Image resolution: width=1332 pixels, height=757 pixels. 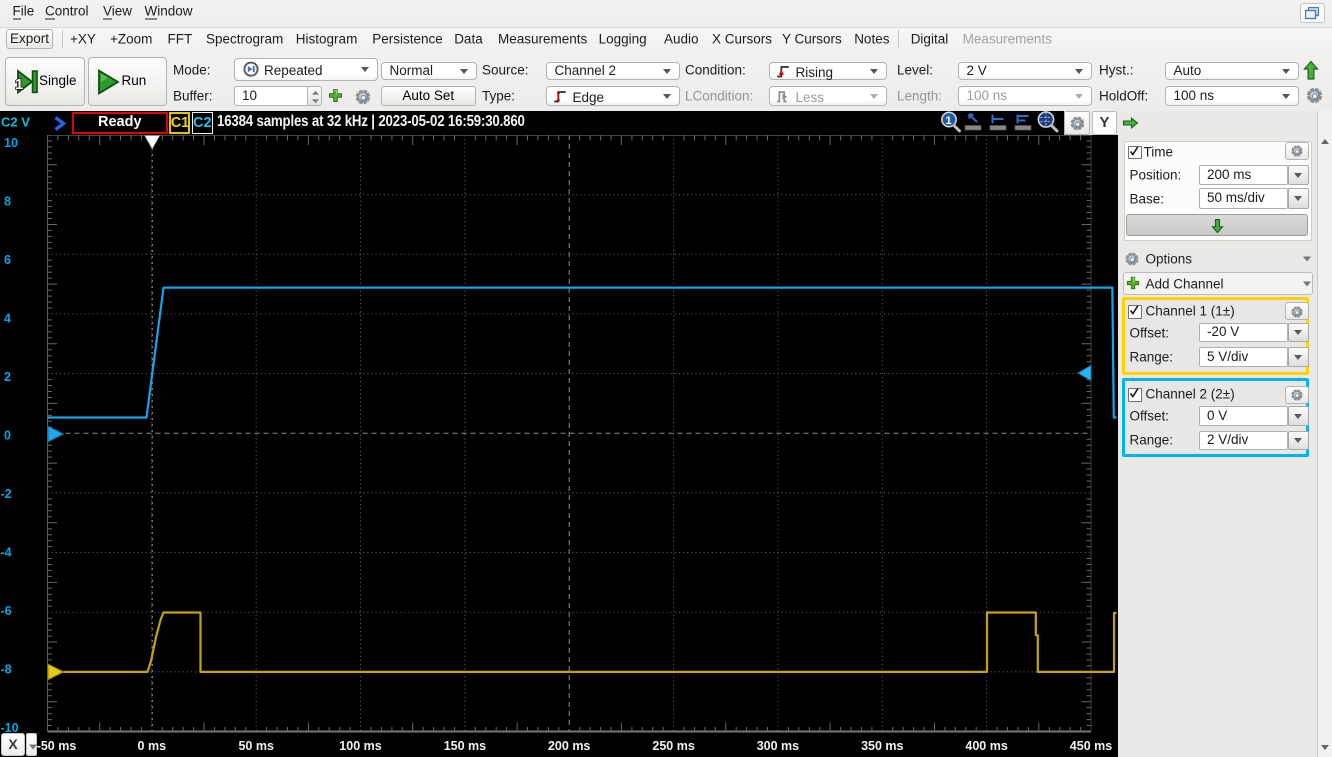 What do you see at coordinates (57, 746) in the screenshot?
I see `svg-text: -50 ms` at bounding box center [57, 746].